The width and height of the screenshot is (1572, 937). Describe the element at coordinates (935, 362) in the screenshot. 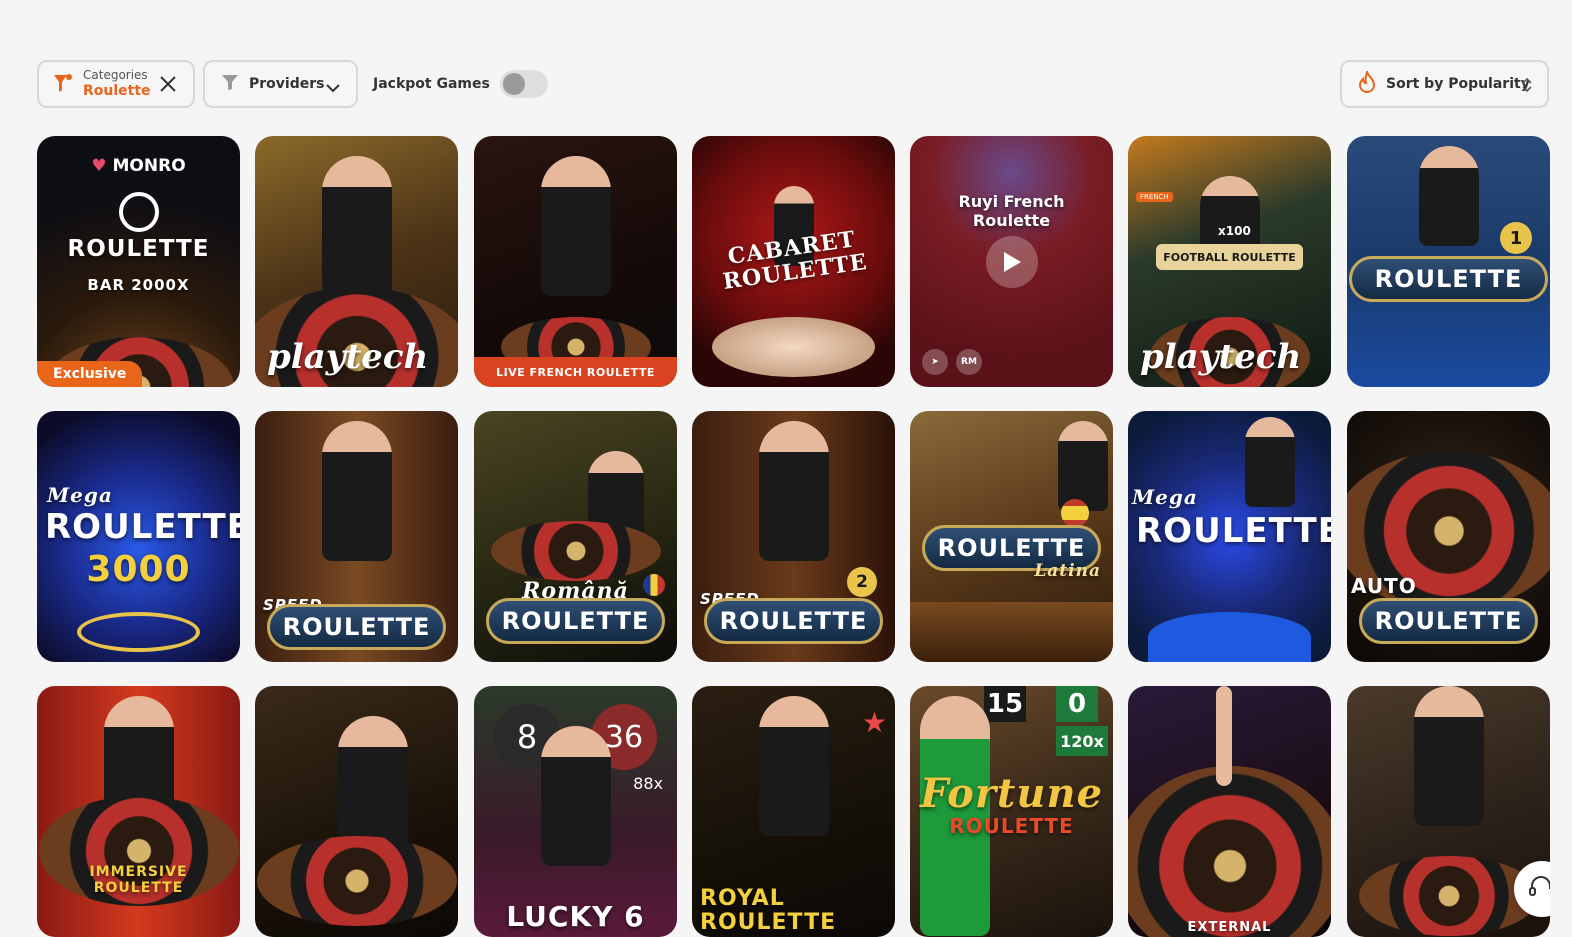

I see `provider-logo-icon: ➤` at that location.